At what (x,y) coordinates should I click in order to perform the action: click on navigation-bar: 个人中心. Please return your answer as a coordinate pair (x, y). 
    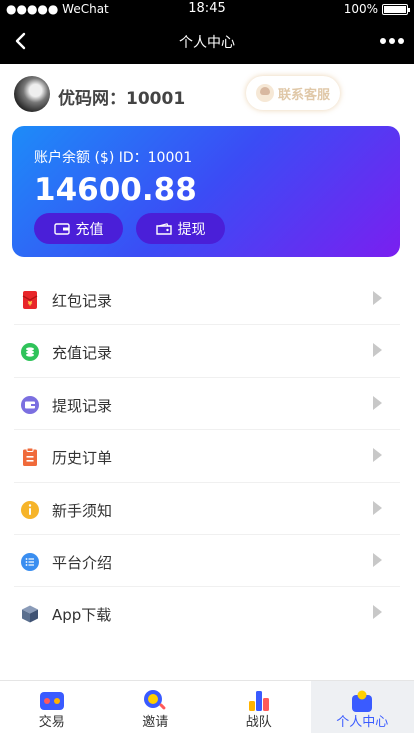
    Looking at the image, I should click on (207, 41).